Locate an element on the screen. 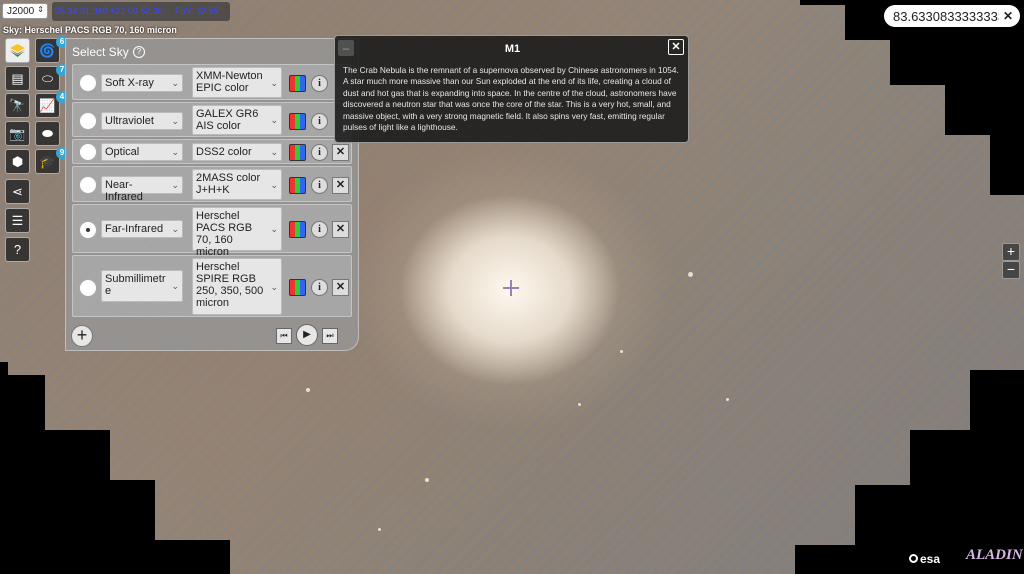 The width and height of the screenshot is (1024, 574). band-select: Ultraviolet ⌄ is located at coordinates (142, 121).